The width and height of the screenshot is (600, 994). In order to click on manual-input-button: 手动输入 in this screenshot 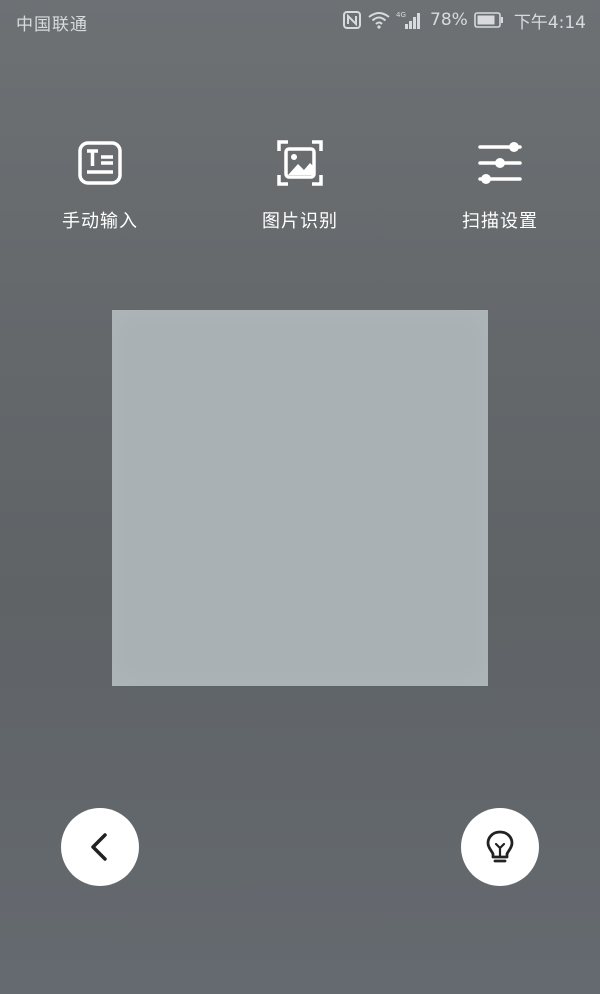, I will do `click(100, 190)`.